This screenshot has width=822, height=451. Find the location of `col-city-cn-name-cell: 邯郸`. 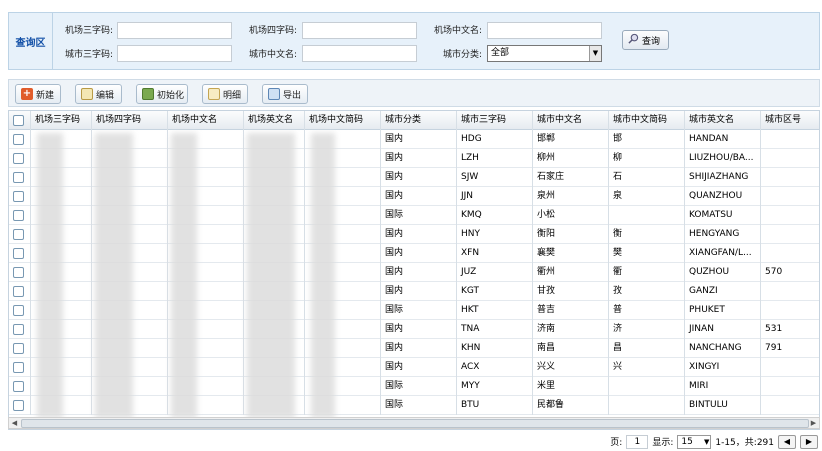

col-city-cn-name-cell: 邯郸 is located at coordinates (571, 139).